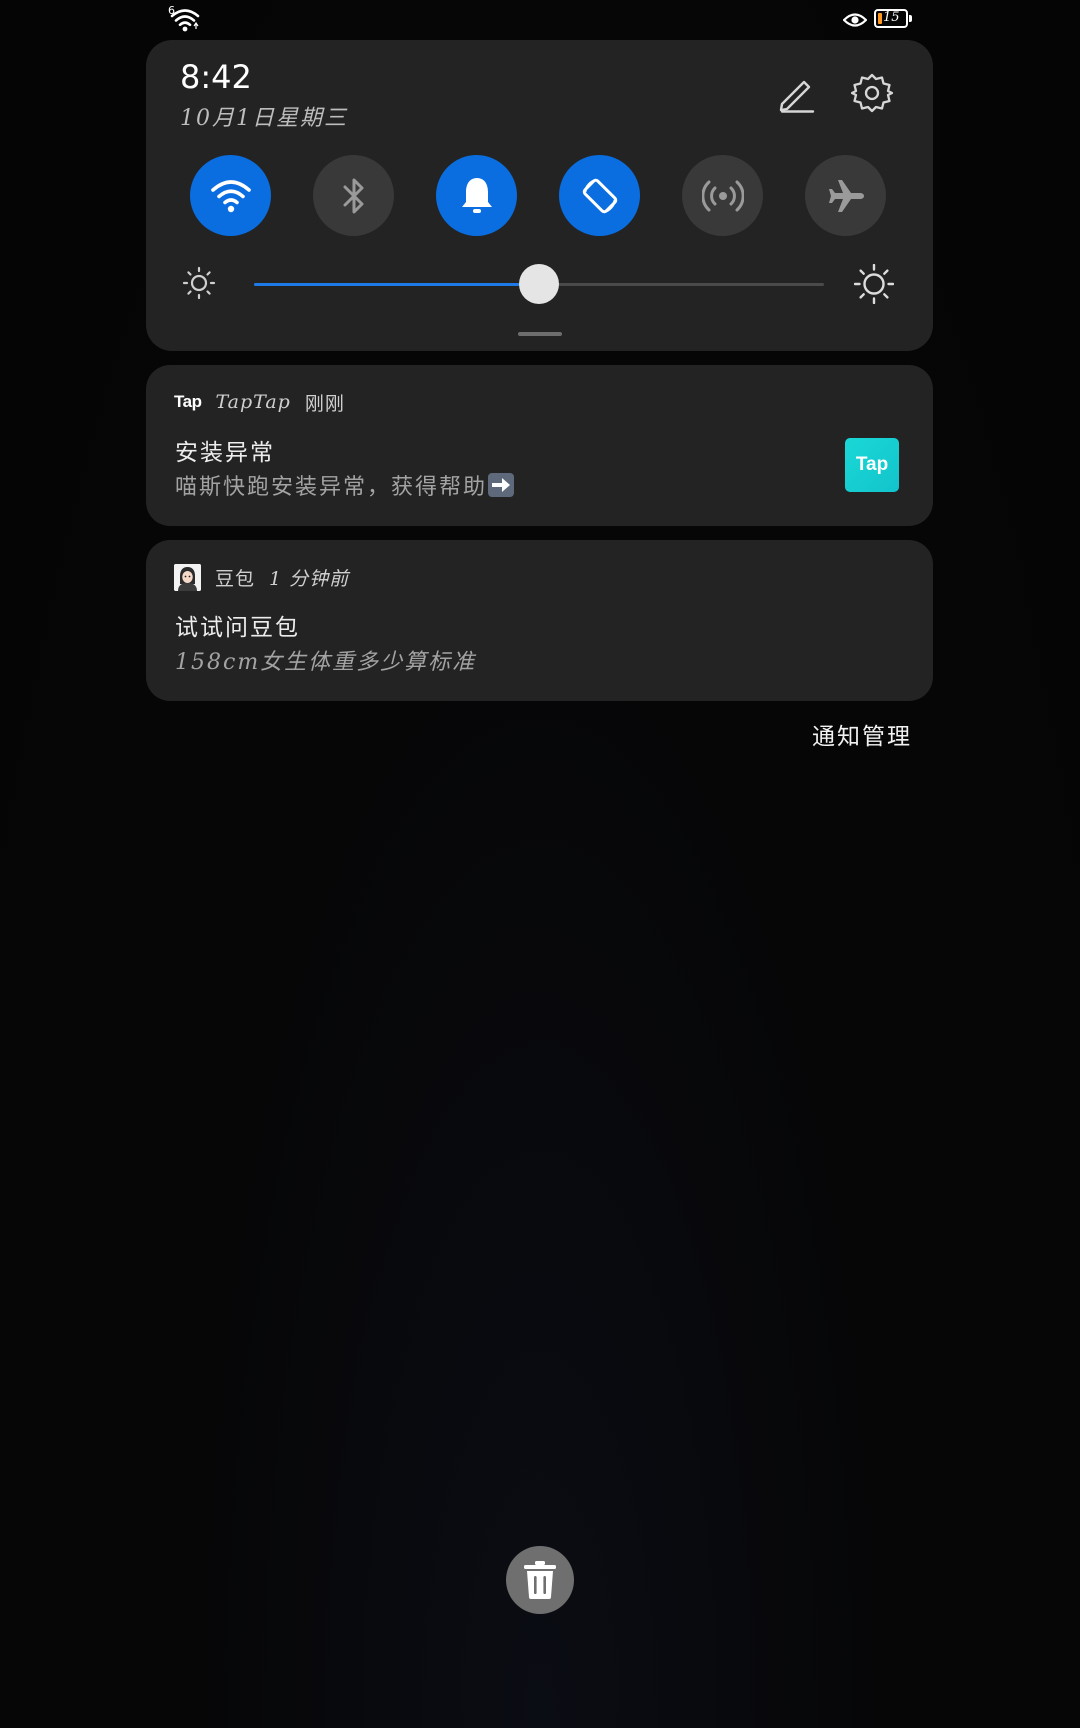 This screenshot has height=1728, width=1080. What do you see at coordinates (501, 485) in the screenshot?
I see `right-arrow-icon` at bounding box center [501, 485].